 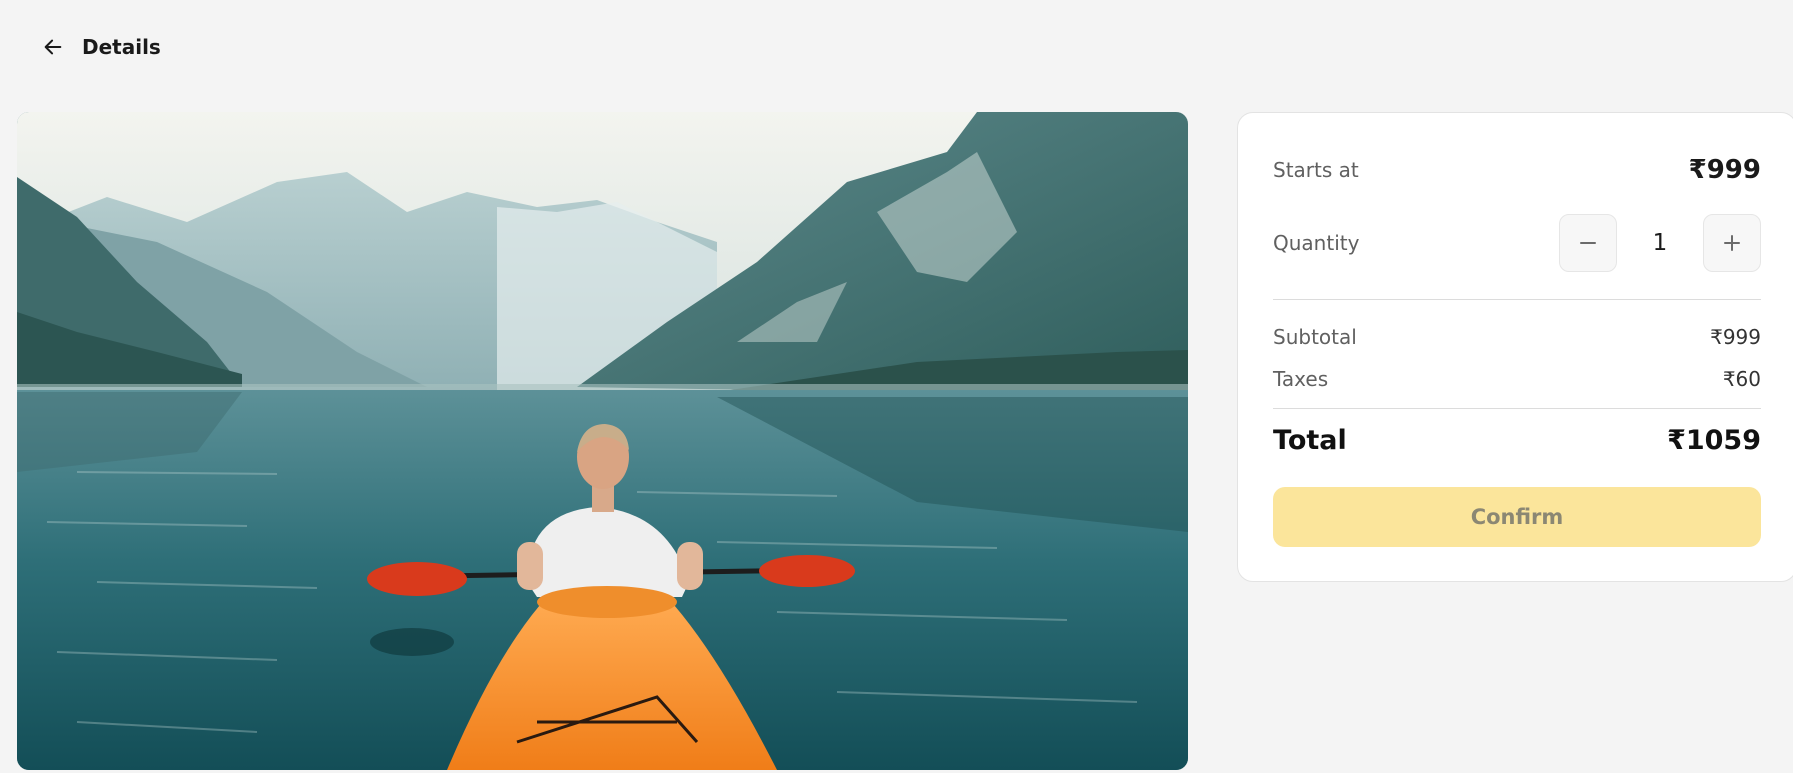 What do you see at coordinates (1517, 243) in the screenshot?
I see `quantity-row: Quantity 1` at bounding box center [1517, 243].